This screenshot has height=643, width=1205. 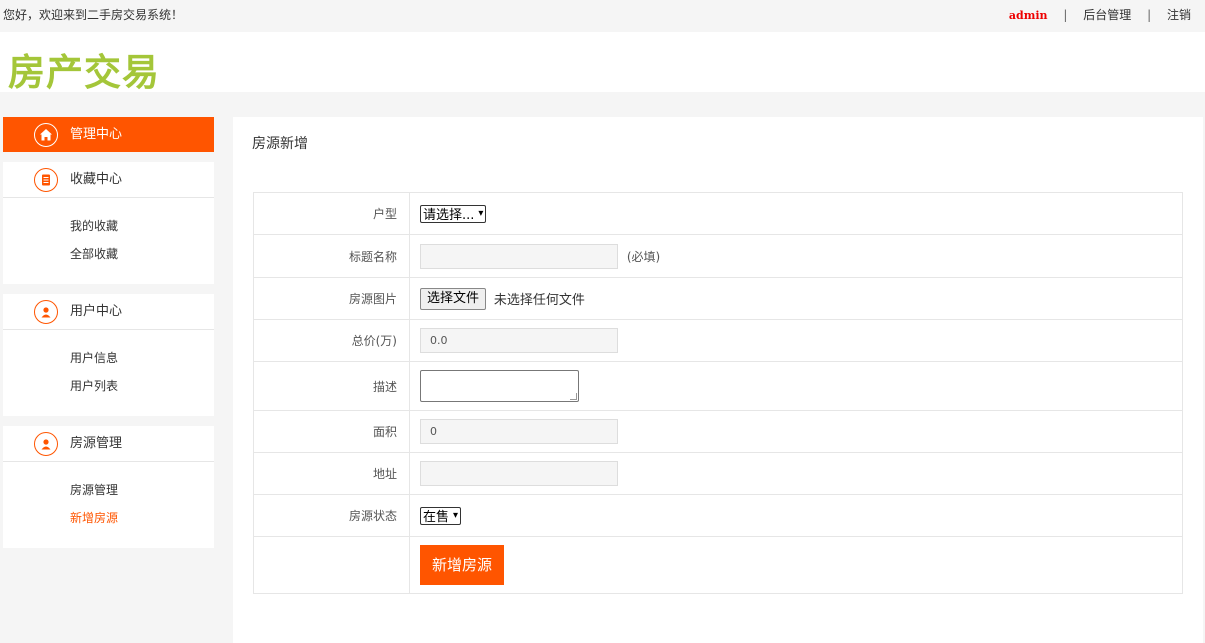 I want to click on sidebar-section-manage: 管理中心, so click(x=108, y=134).